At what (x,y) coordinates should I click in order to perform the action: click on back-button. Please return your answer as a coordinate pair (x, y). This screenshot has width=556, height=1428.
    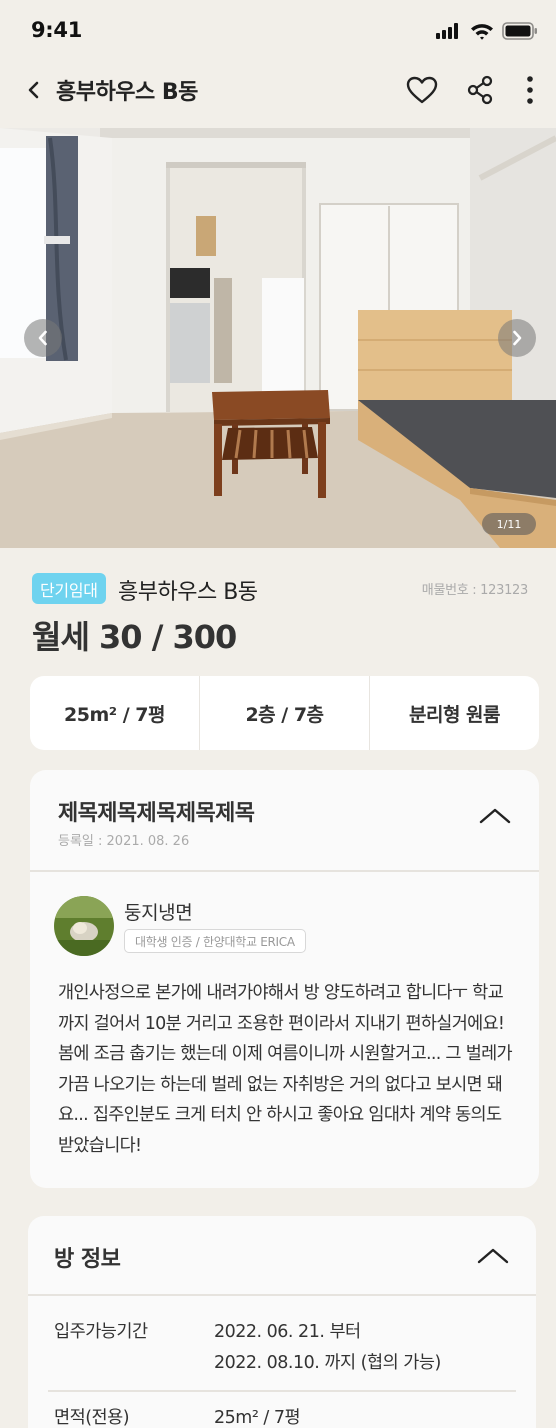
    Looking at the image, I should click on (34, 90).